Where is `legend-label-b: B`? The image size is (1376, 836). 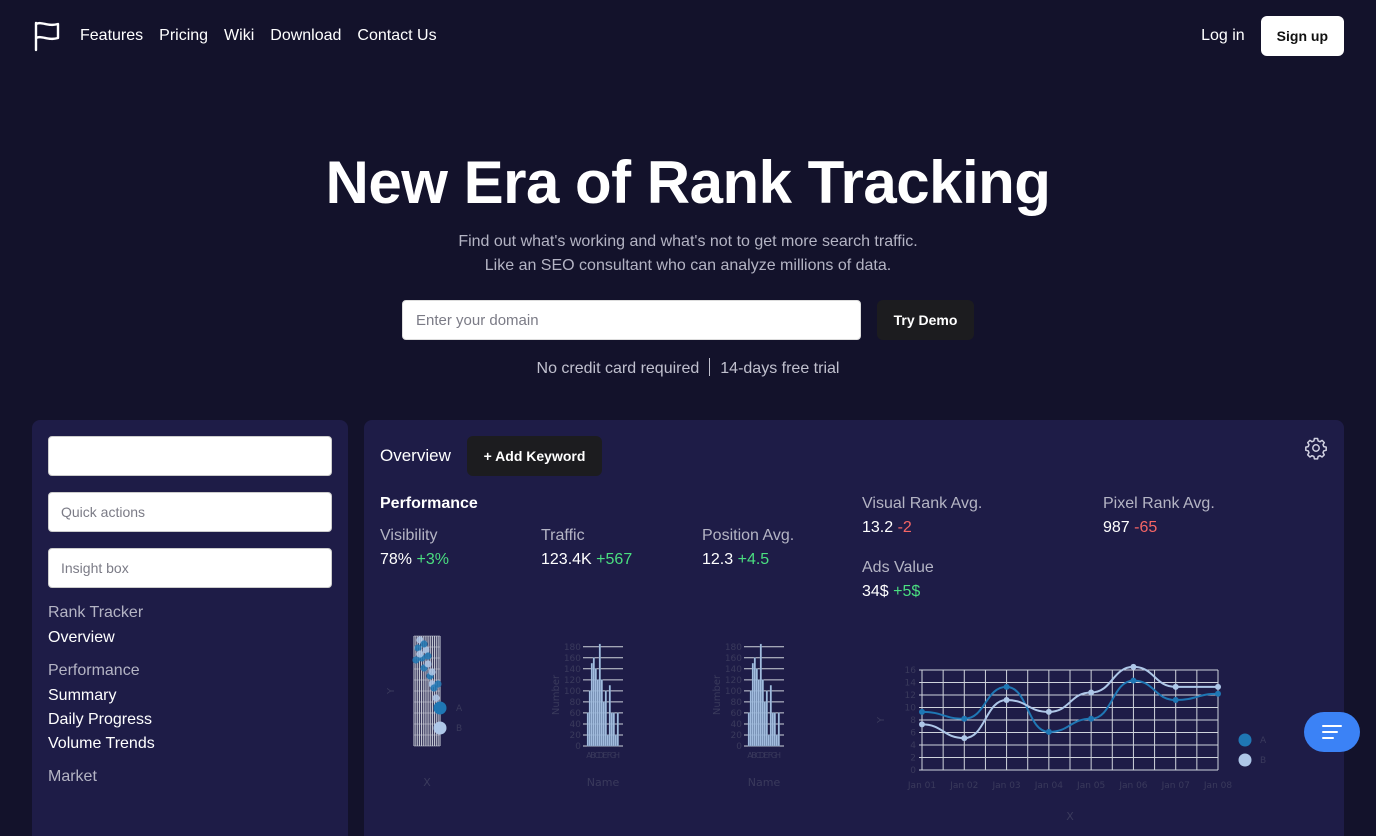 legend-label-b: B is located at coordinates (459, 729).